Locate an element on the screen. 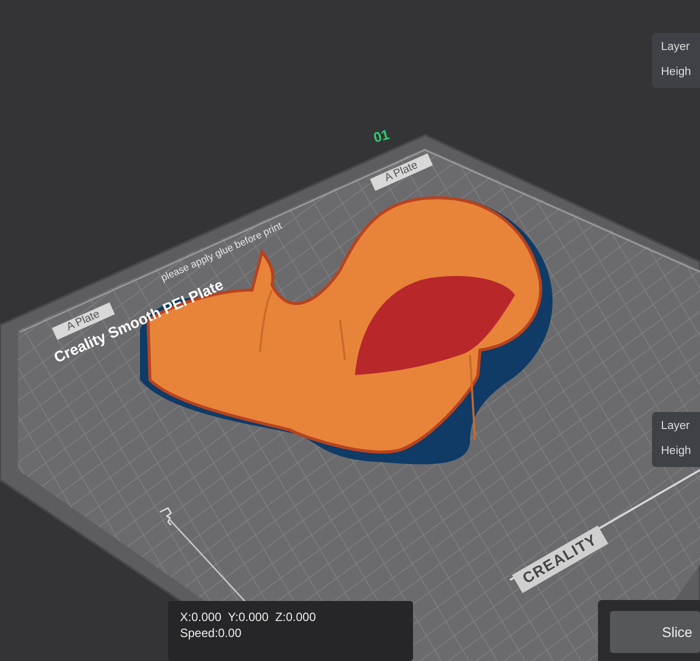 This screenshot has width=700, height=661. slice-button: Slice is located at coordinates (655, 632).